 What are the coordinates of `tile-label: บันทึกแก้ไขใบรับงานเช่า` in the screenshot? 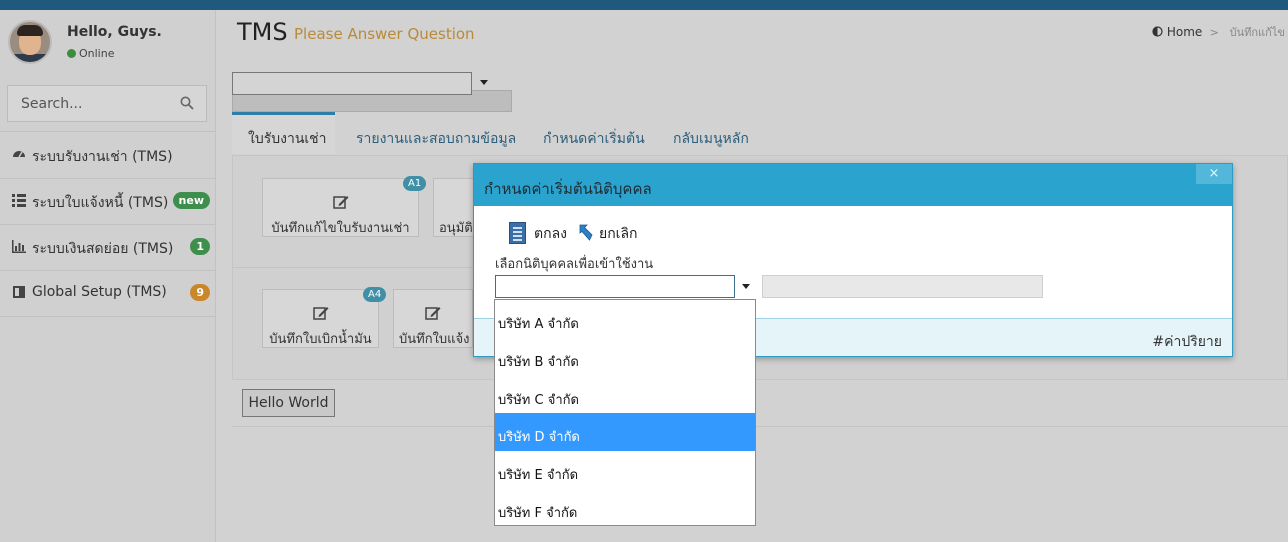 It's located at (340, 228).